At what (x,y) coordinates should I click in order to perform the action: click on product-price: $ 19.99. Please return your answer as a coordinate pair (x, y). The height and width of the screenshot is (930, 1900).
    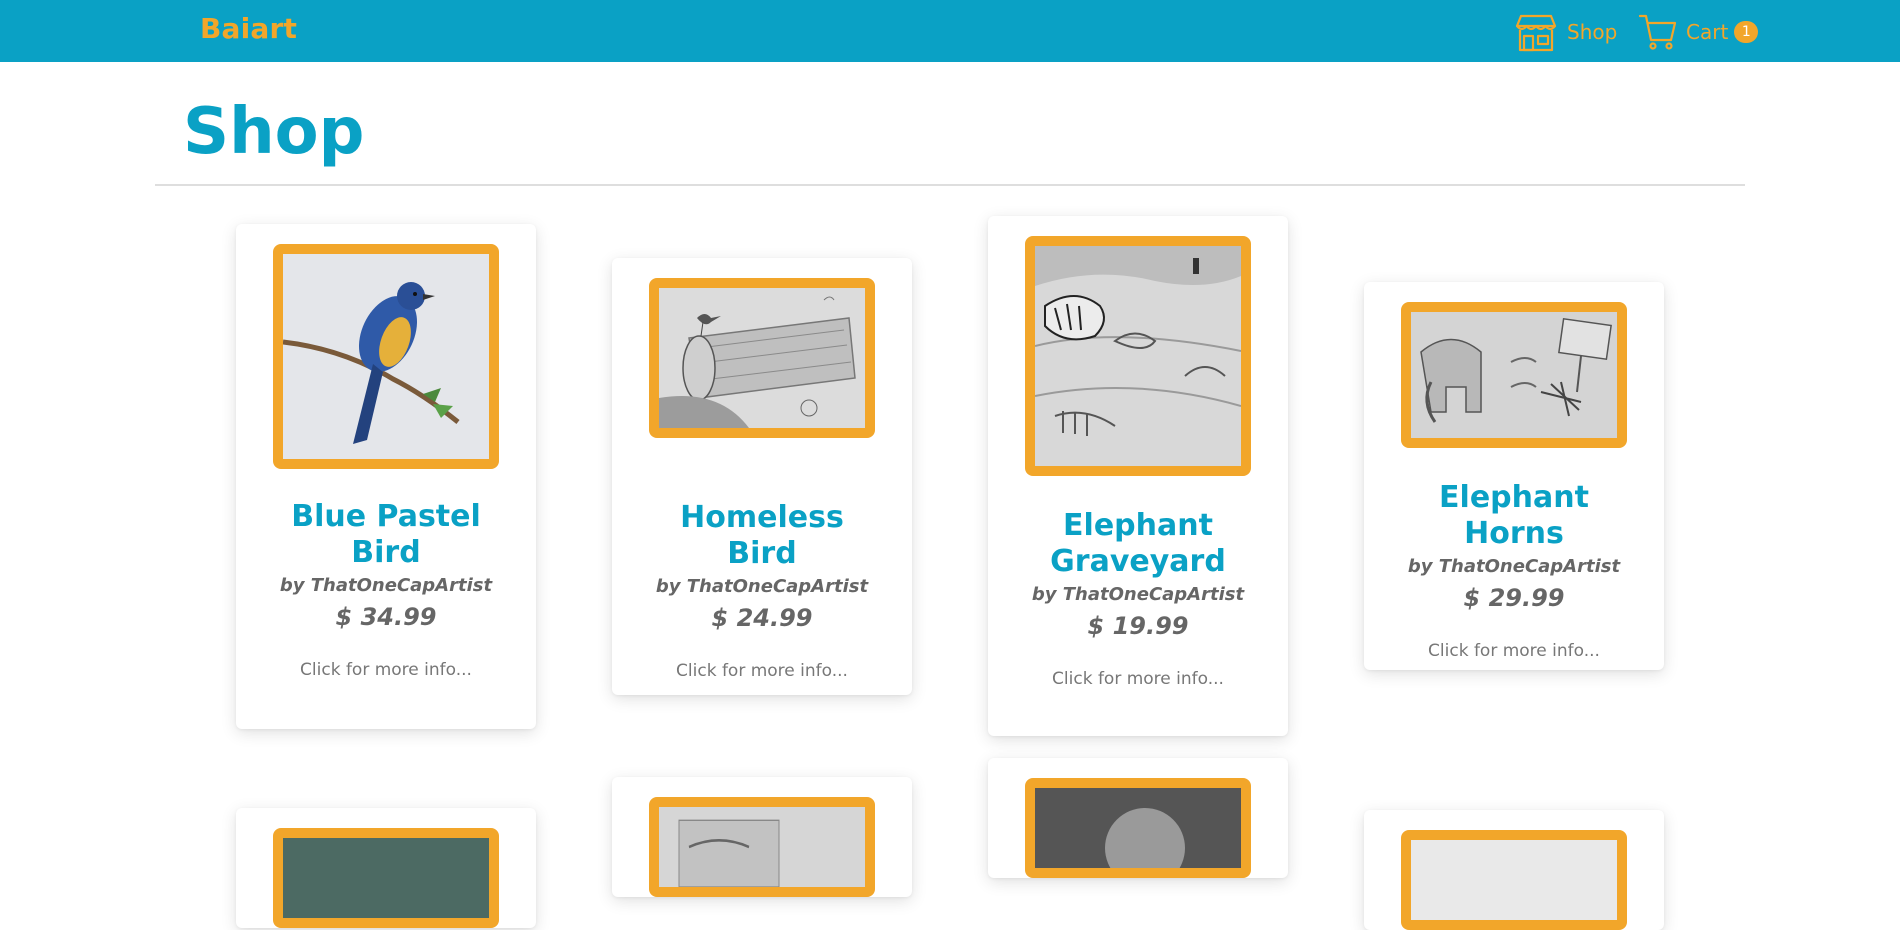
    Looking at the image, I should click on (1138, 626).